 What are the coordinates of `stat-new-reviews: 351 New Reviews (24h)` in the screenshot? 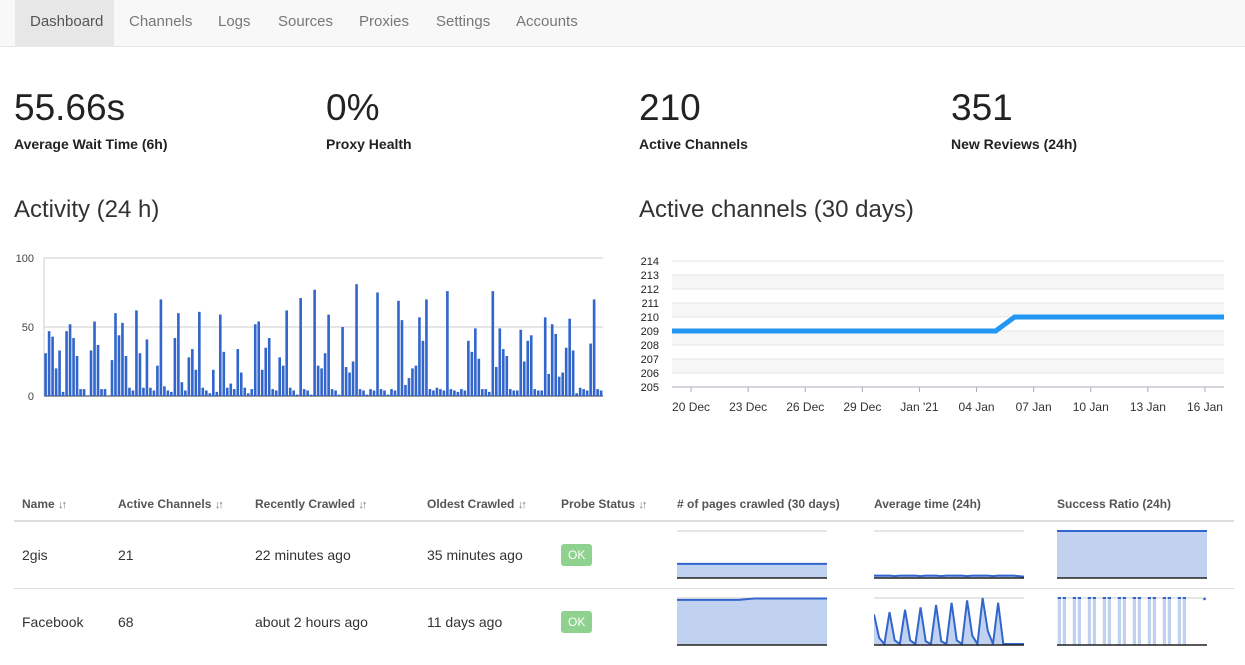 It's located at (1014, 119).